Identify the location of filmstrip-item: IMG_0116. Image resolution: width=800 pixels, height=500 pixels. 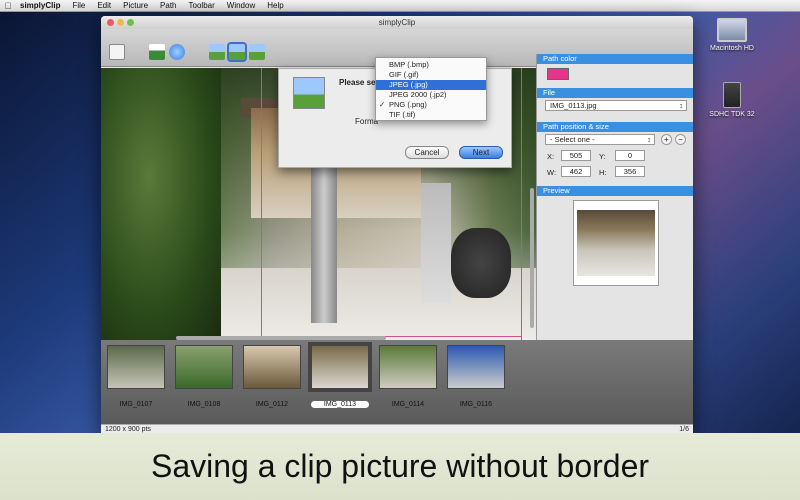
(476, 380).